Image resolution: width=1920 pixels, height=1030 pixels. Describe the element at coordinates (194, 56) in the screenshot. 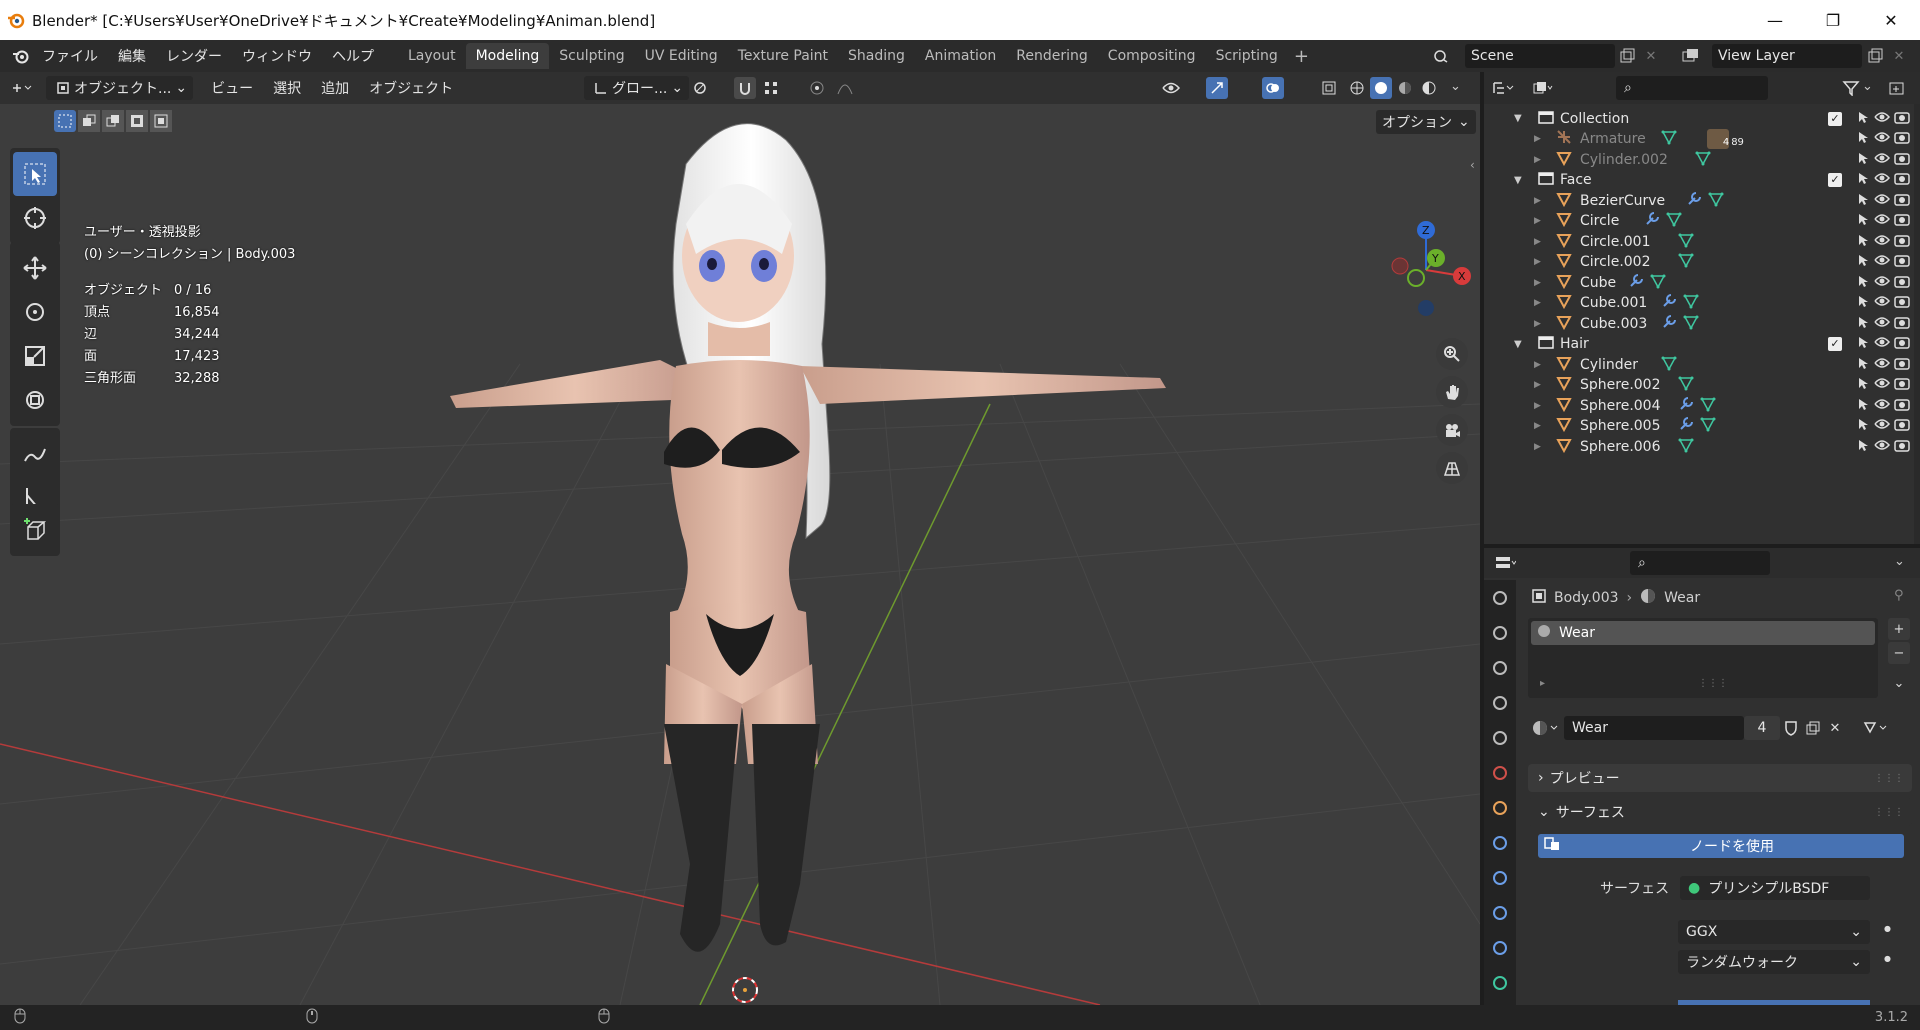

I see `menu-item-2: レンダー` at that location.